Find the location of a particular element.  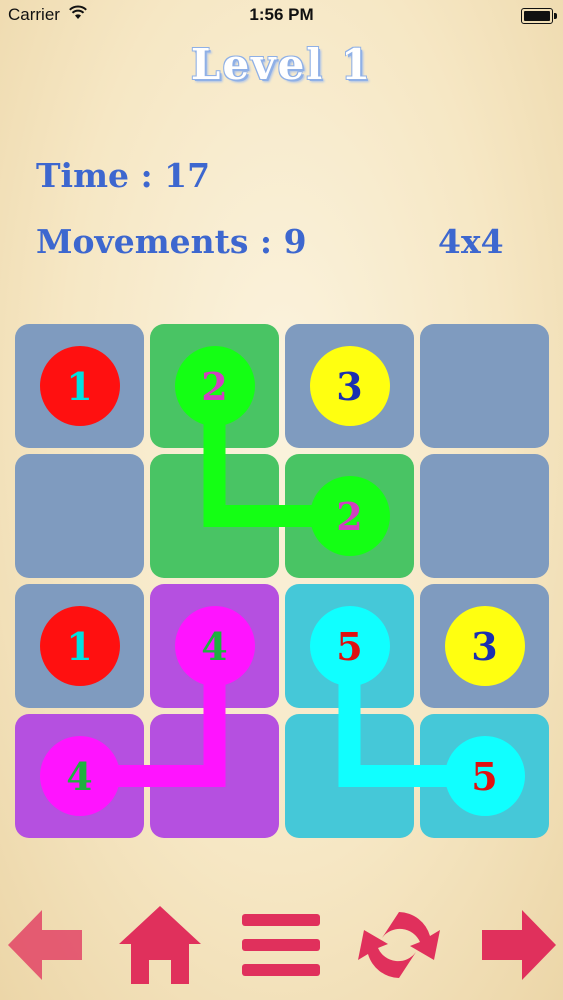

back-arrow-icon is located at coordinates (45, 945).